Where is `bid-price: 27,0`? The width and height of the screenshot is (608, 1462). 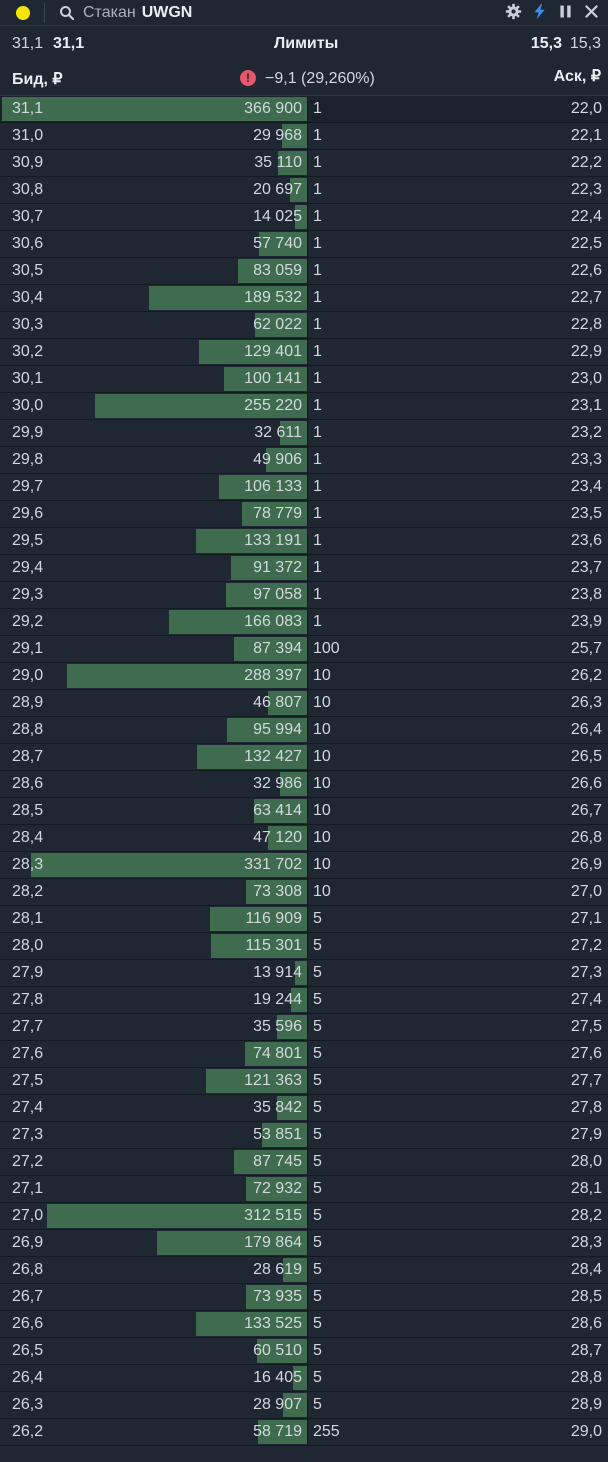 bid-price: 27,0 is located at coordinates (27, 1216).